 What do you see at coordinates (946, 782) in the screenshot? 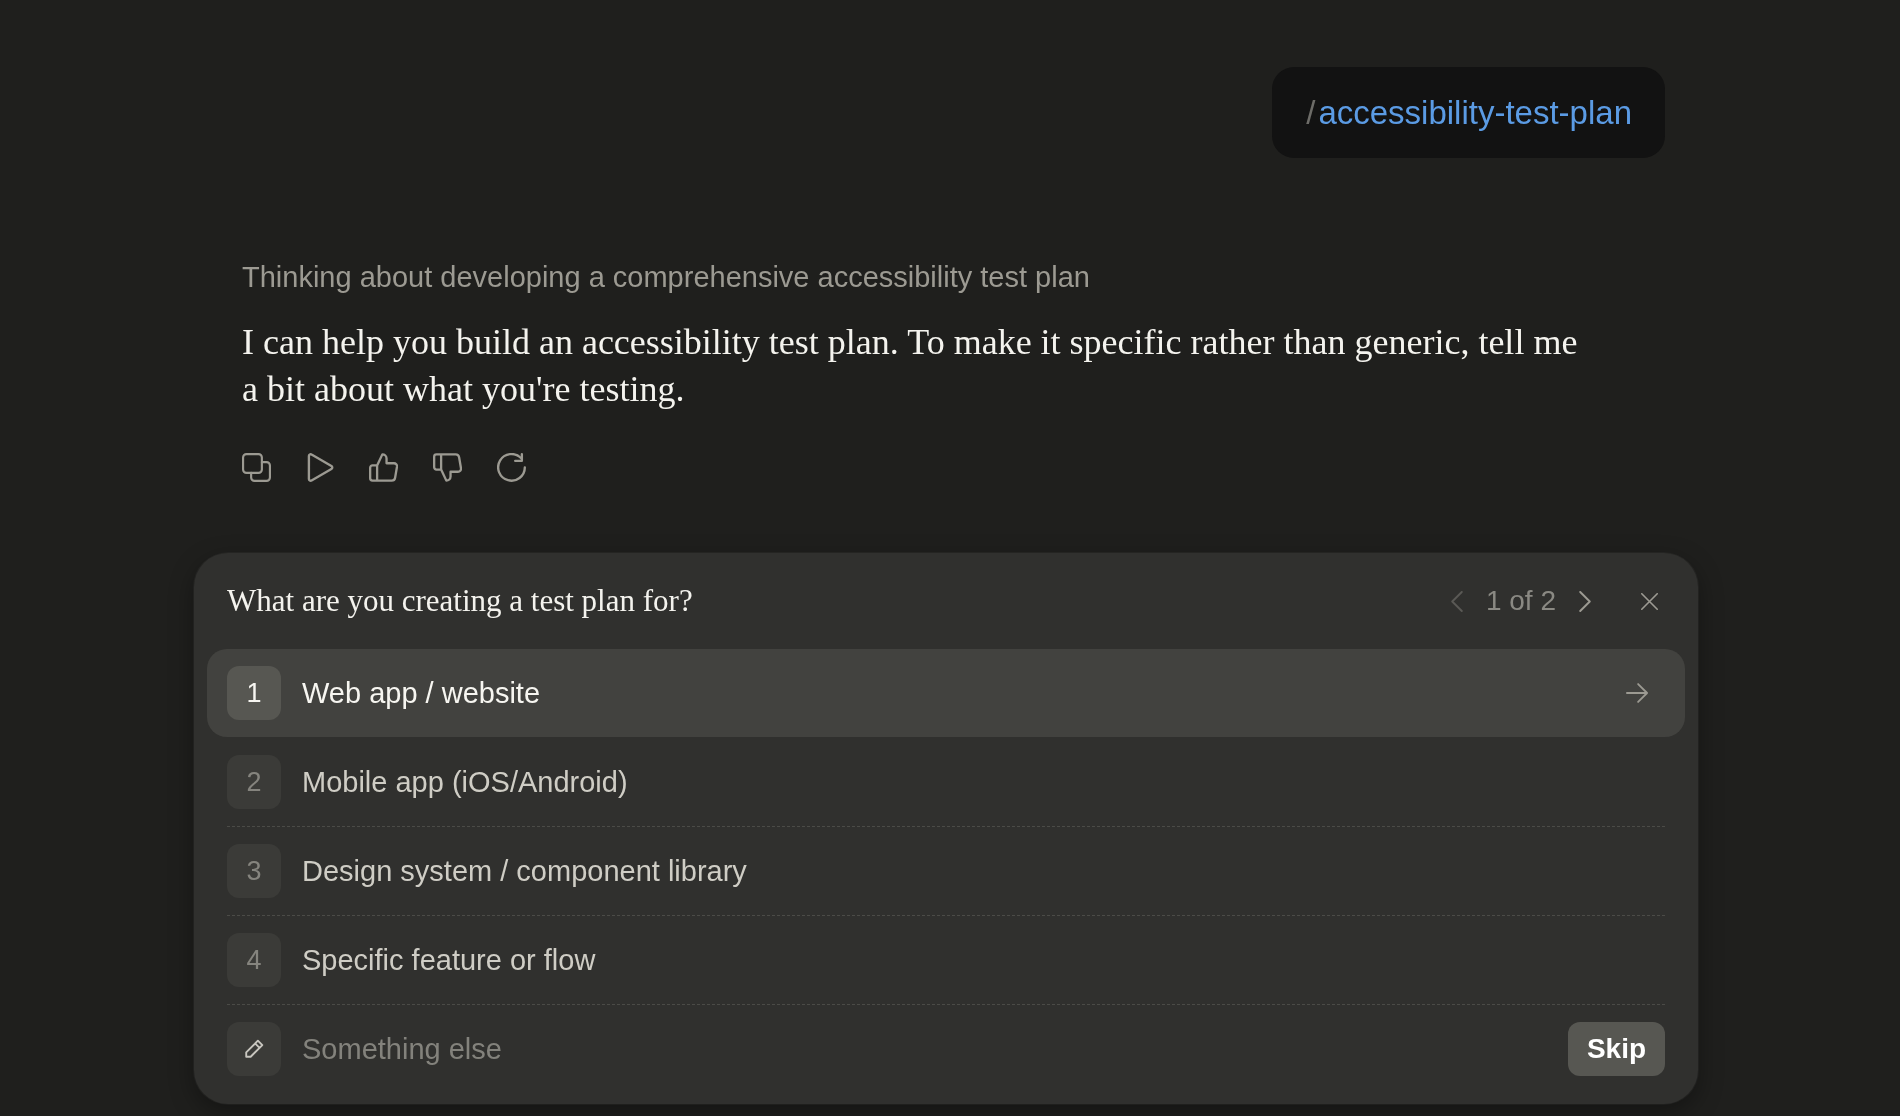
I see `option-button: 2 Mobile app (iOS/Android)` at bounding box center [946, 782].